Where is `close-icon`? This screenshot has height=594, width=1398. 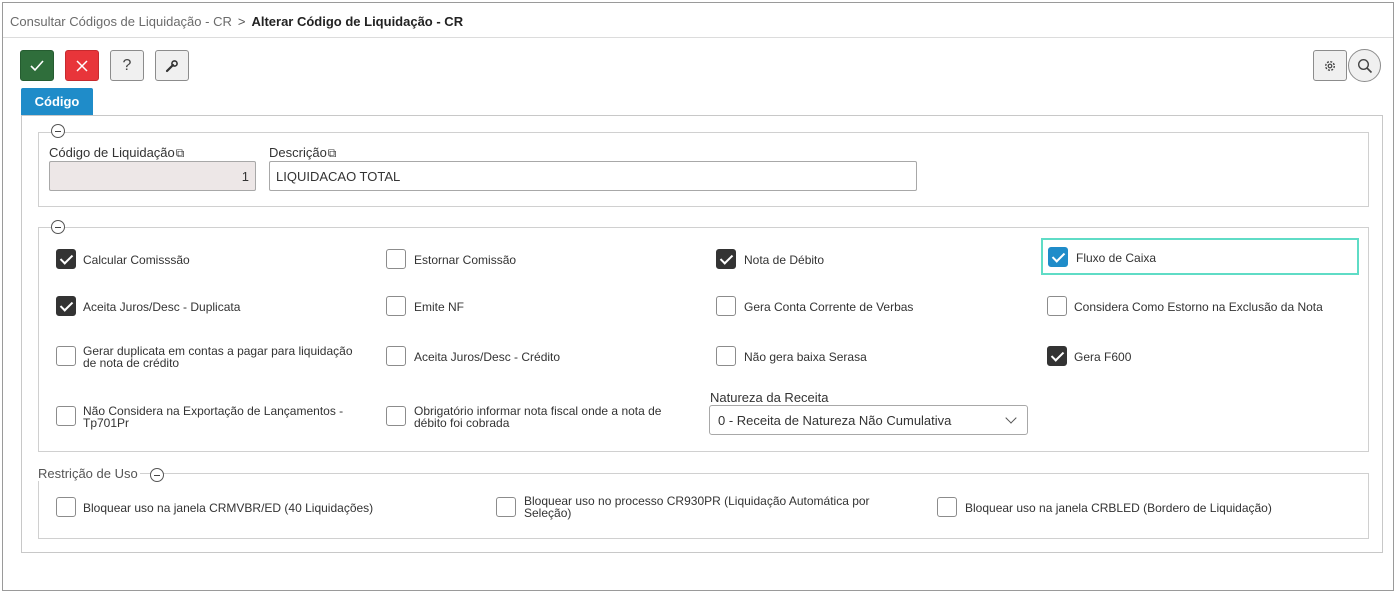
close-icon is located at coordinates (82, 65).